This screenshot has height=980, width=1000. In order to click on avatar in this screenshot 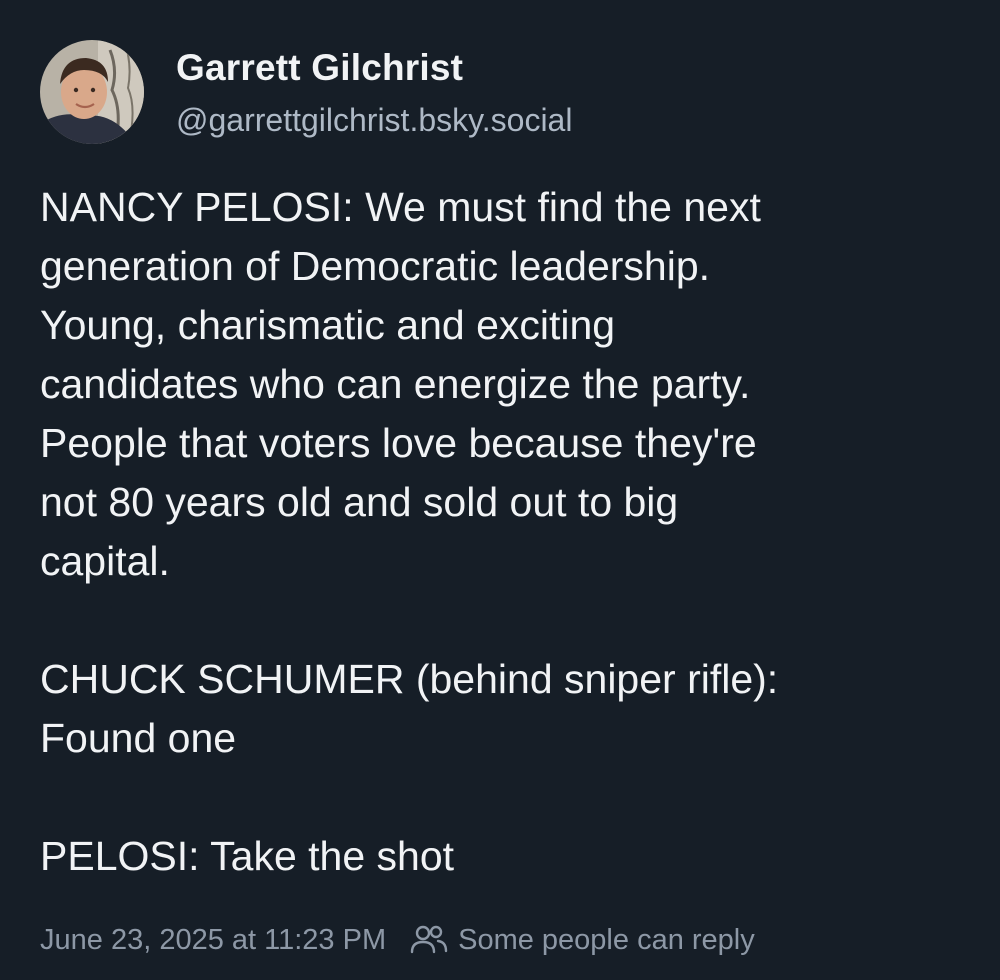, I will do `click(92, 92)`.